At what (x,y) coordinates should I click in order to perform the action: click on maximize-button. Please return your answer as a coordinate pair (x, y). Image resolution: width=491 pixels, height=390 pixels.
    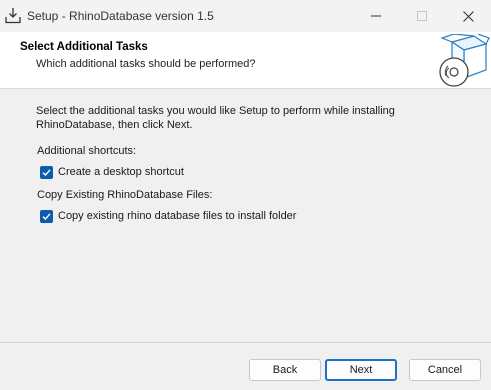
    Looking at the image, I should click on (422, 16).